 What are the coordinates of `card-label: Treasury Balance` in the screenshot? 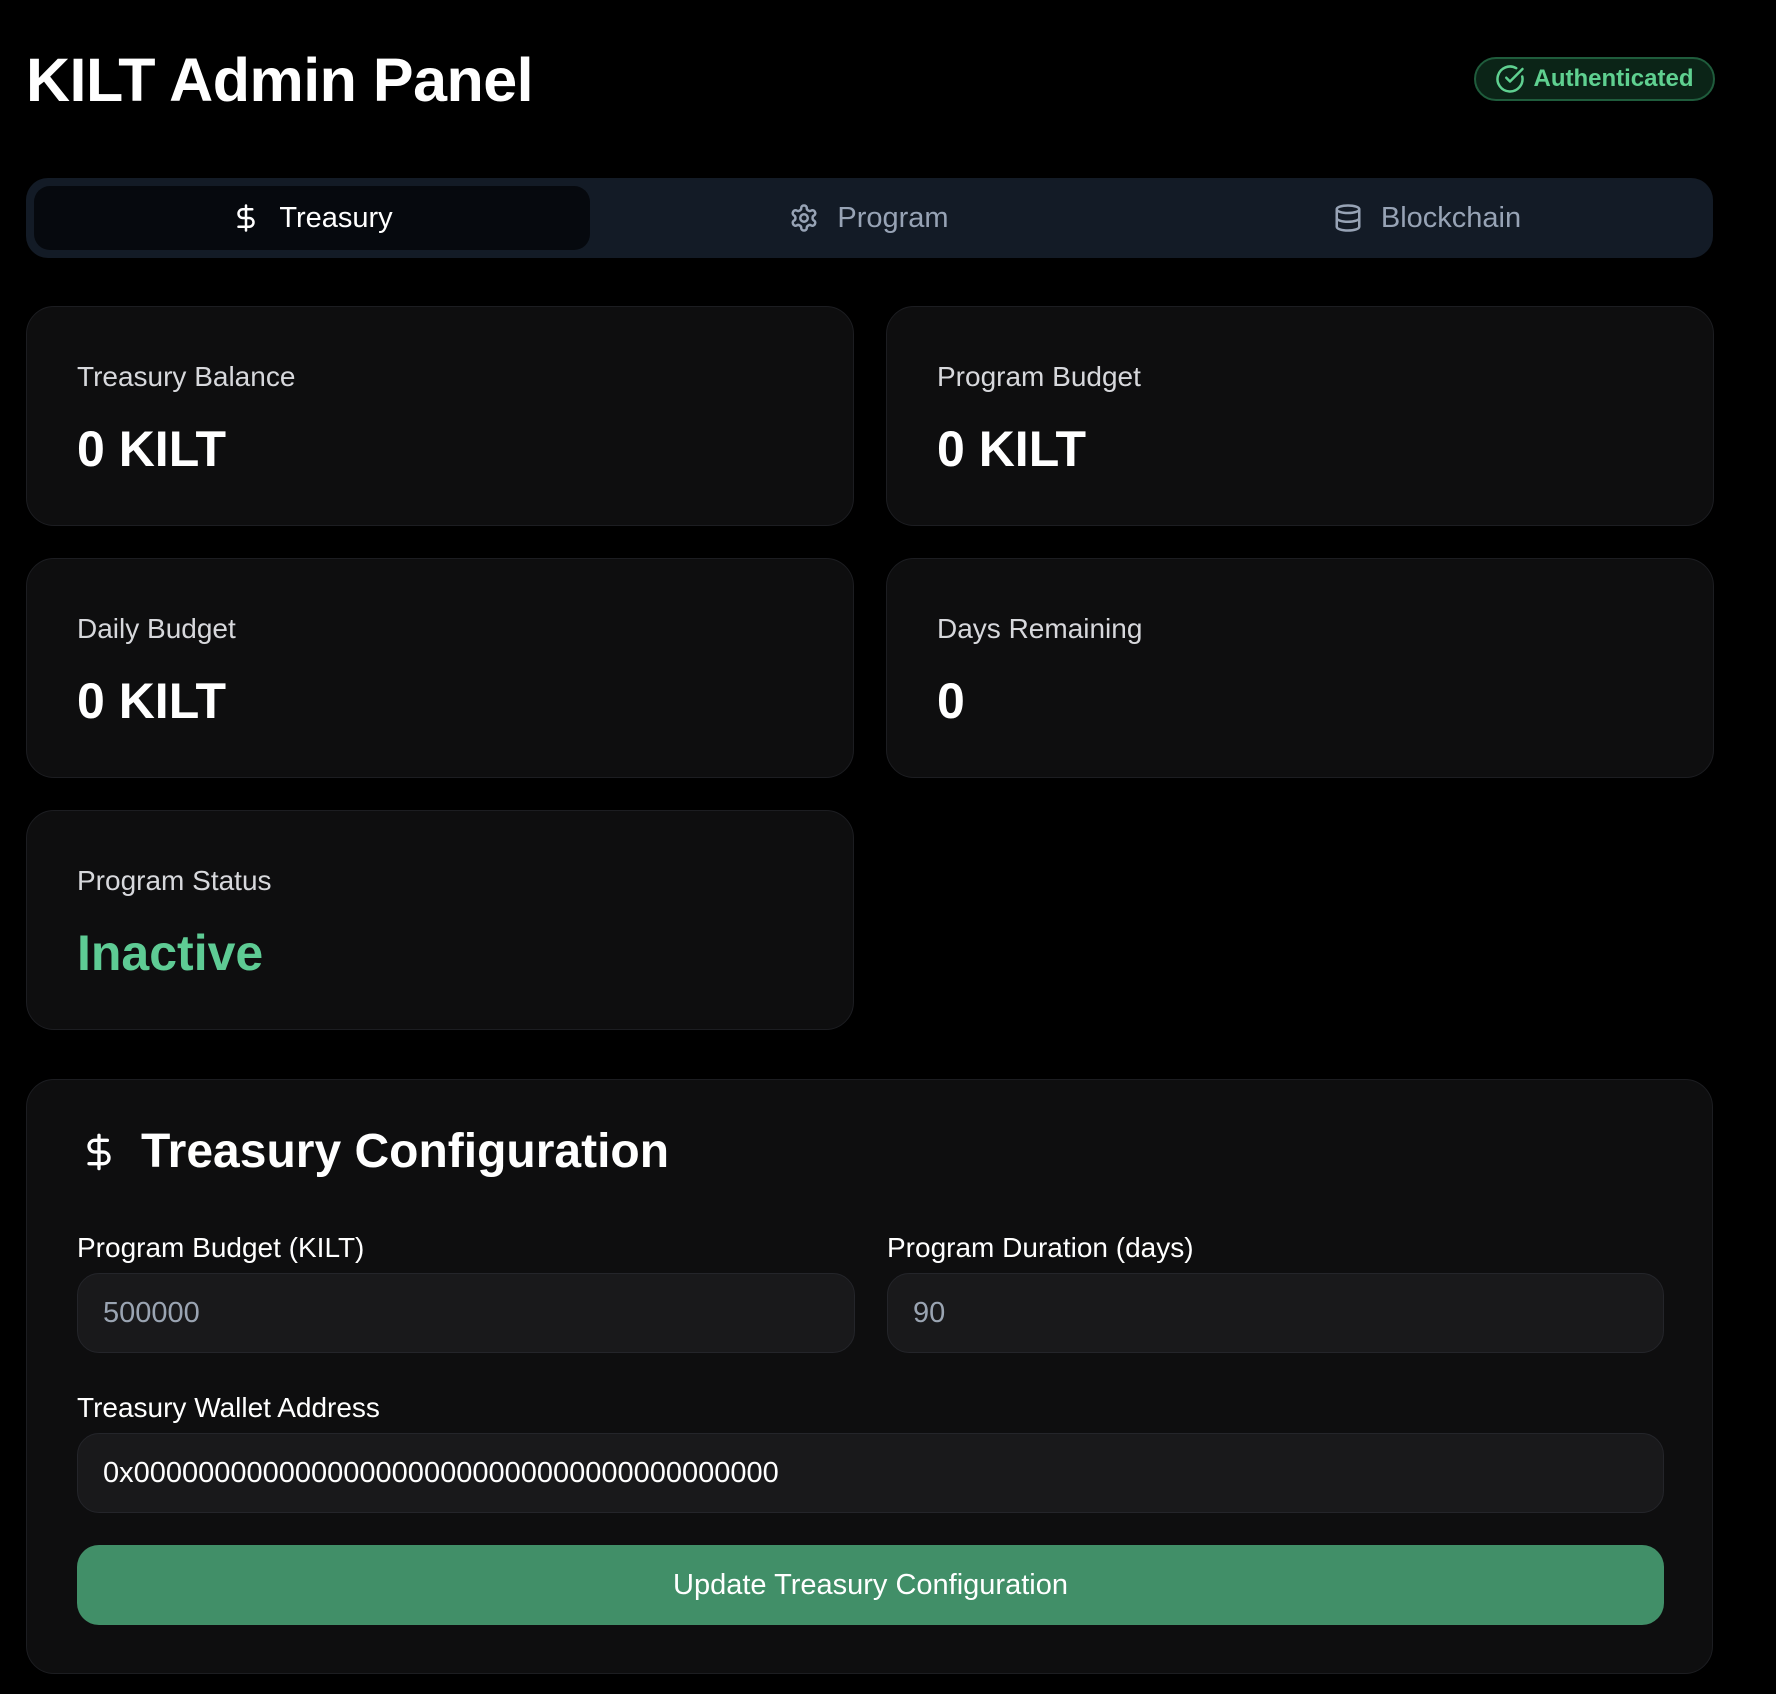 It's located at (186, 376).